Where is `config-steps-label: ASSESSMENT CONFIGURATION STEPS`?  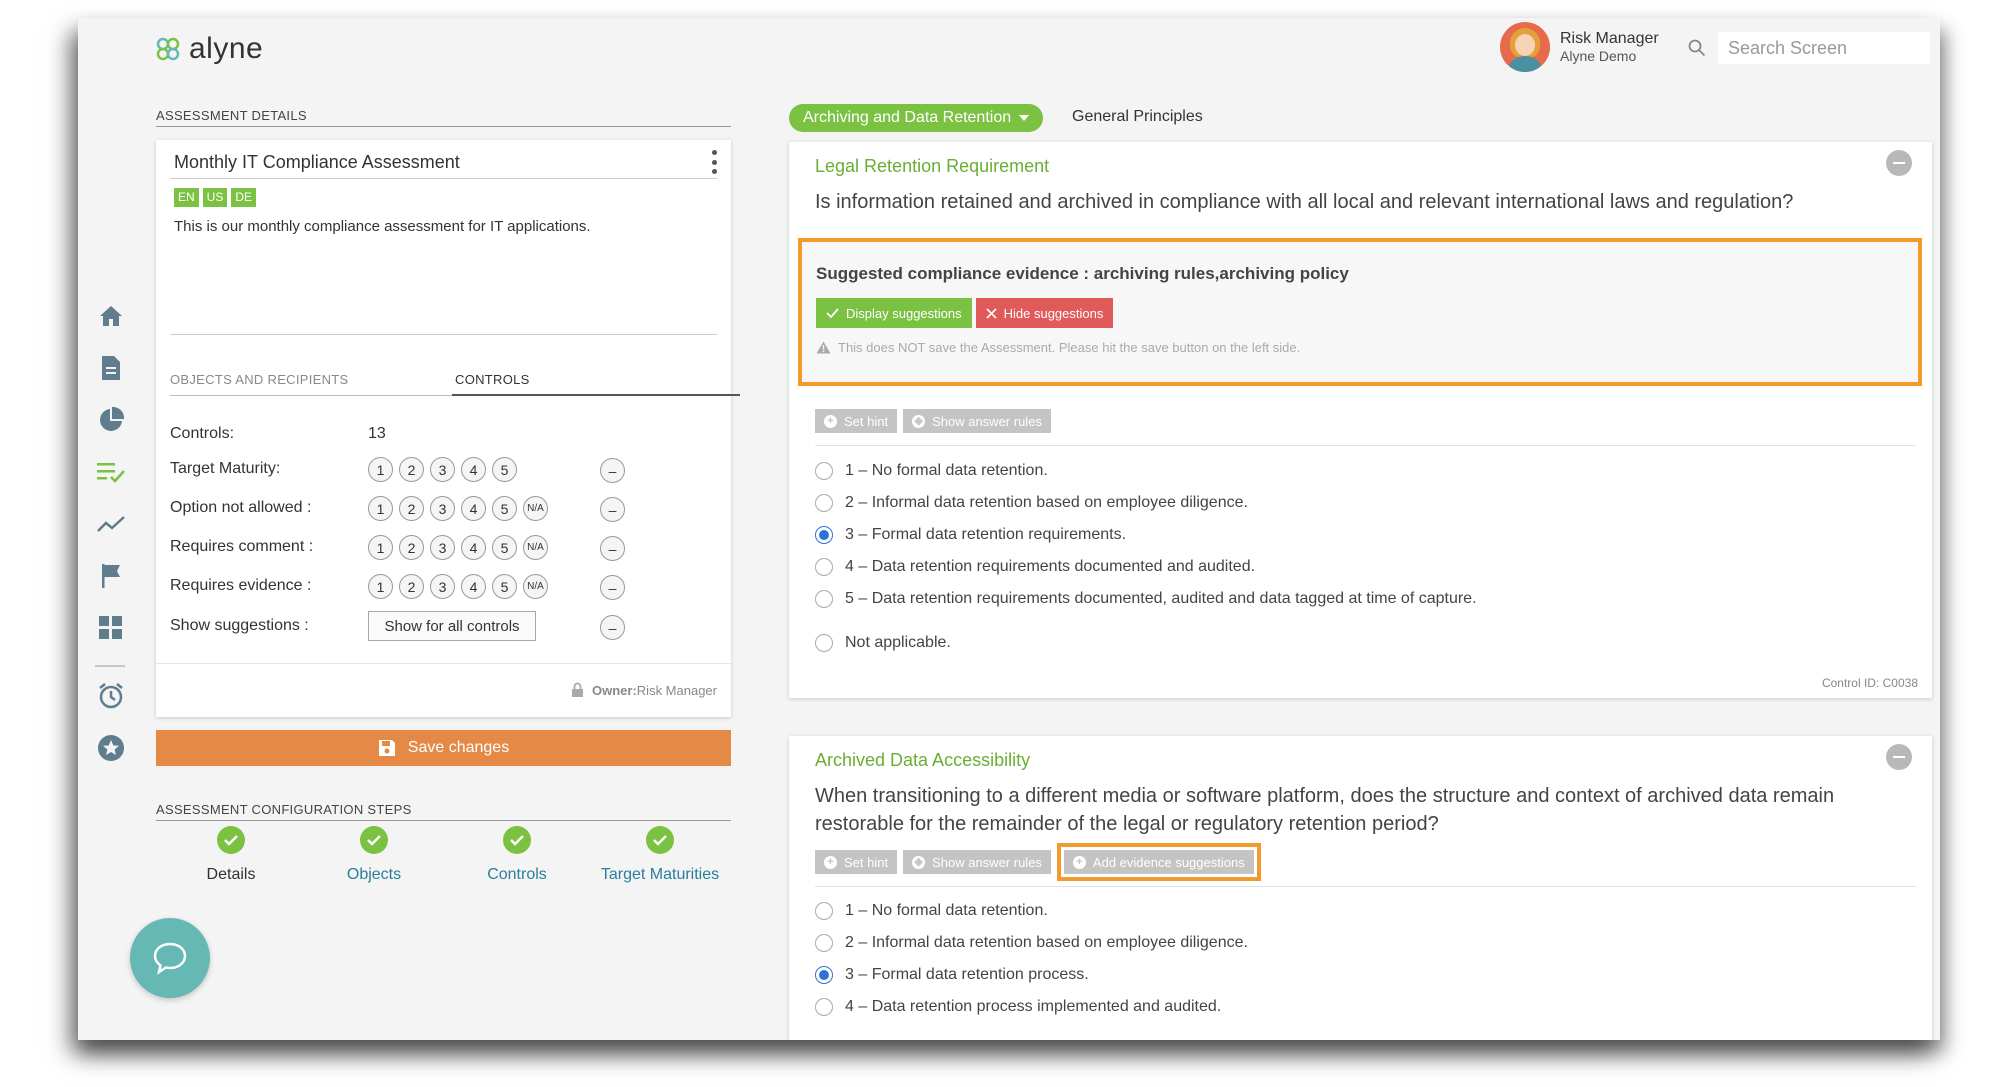
config-steps-label: ASSESSMENT CONFIGURATION STEPS is located at coordinates (284, 809).